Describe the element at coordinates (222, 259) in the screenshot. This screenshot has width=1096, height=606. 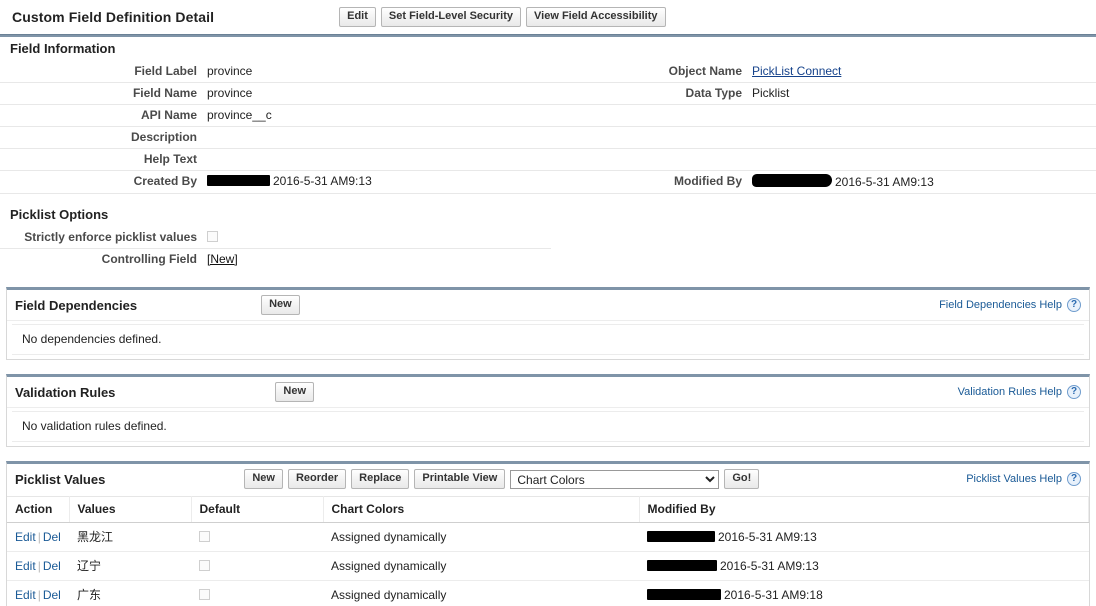
I see `controlling-field-new-link: [New]` at that location.